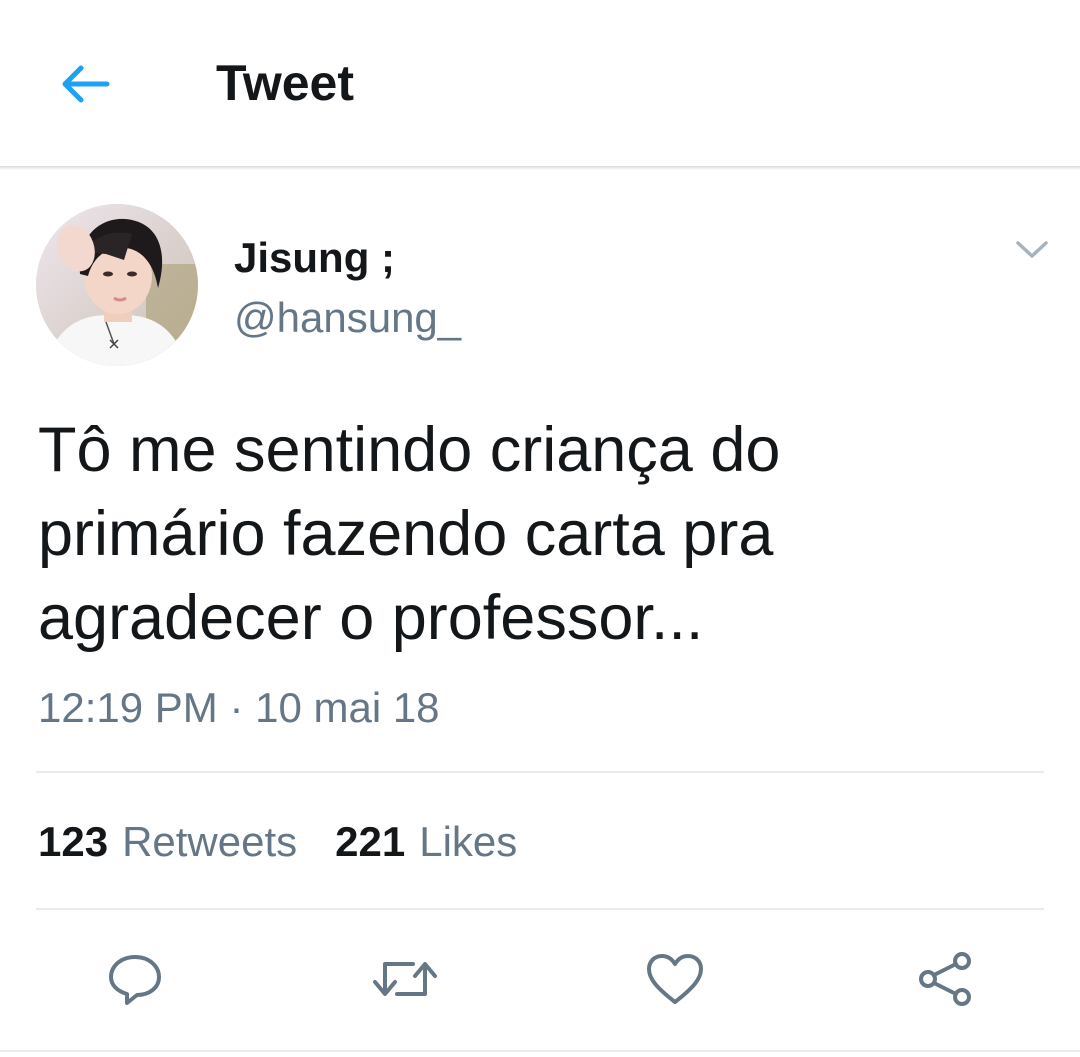 The height and width of the screenshot is (1057, 1080). I want to click on retweets-stat: 123 Retweets, so click(167, 842).